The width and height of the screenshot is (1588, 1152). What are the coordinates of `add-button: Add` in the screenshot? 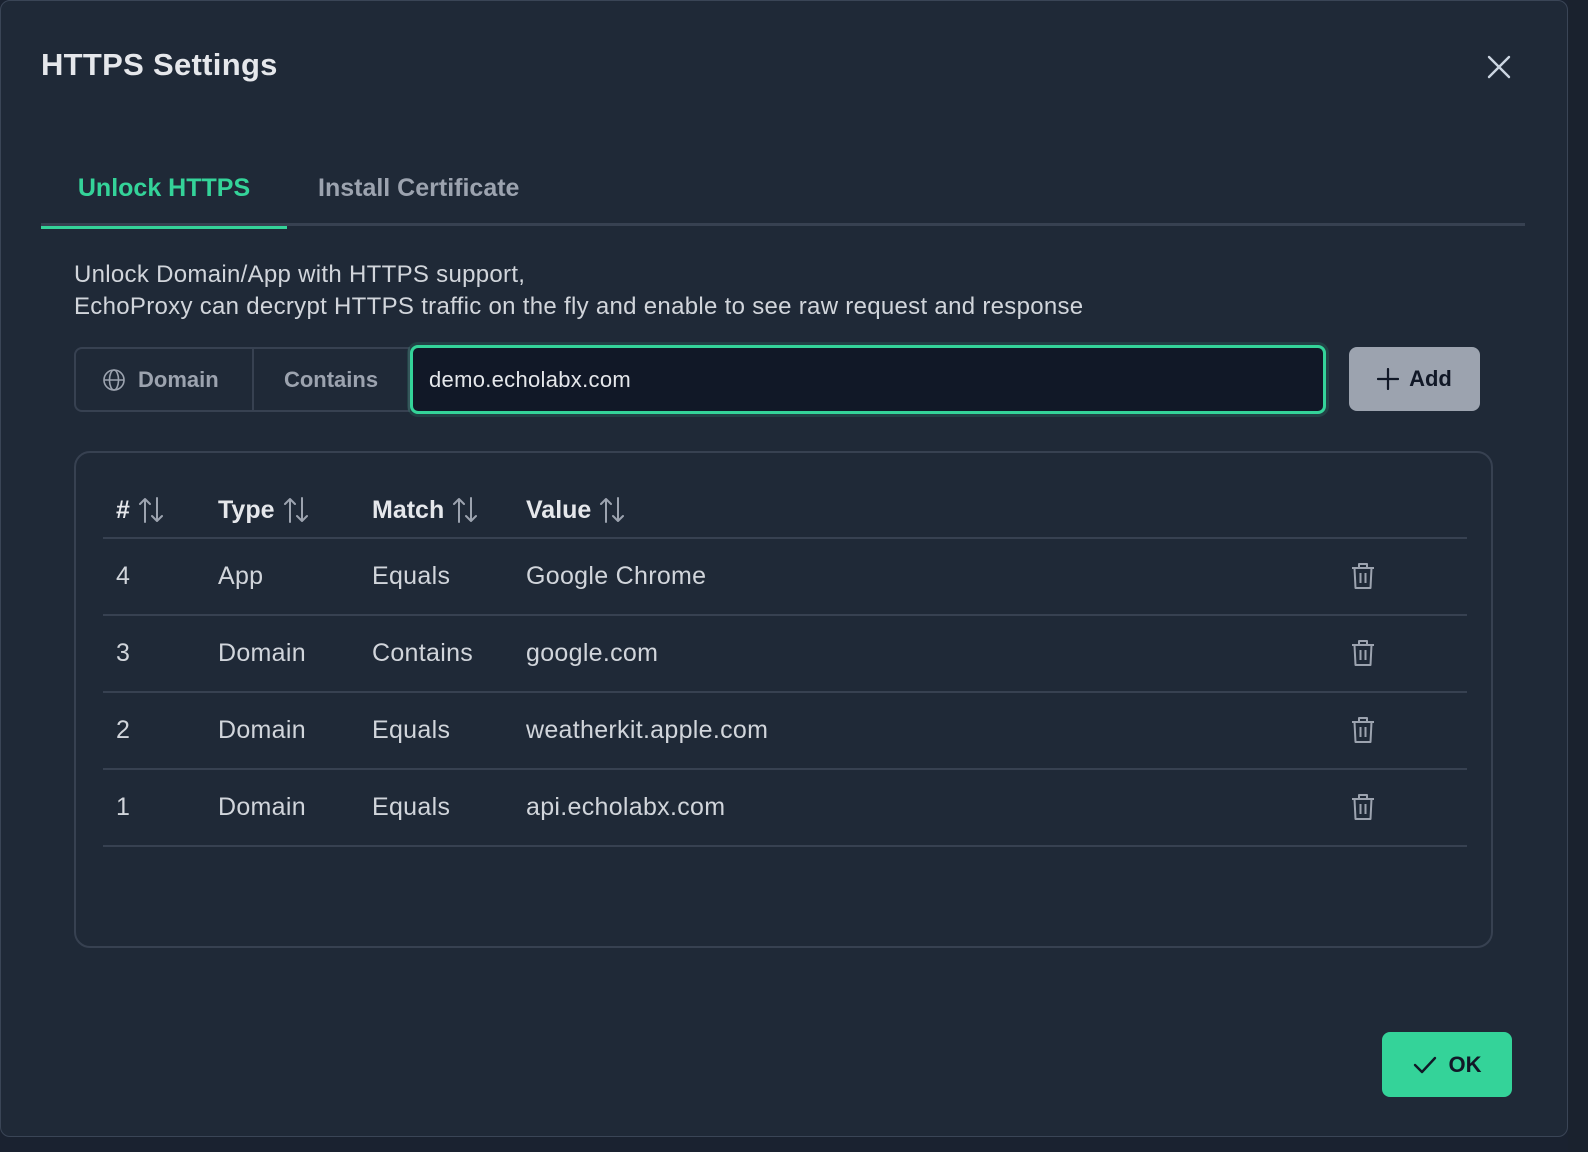 It's located at (1414, 379).